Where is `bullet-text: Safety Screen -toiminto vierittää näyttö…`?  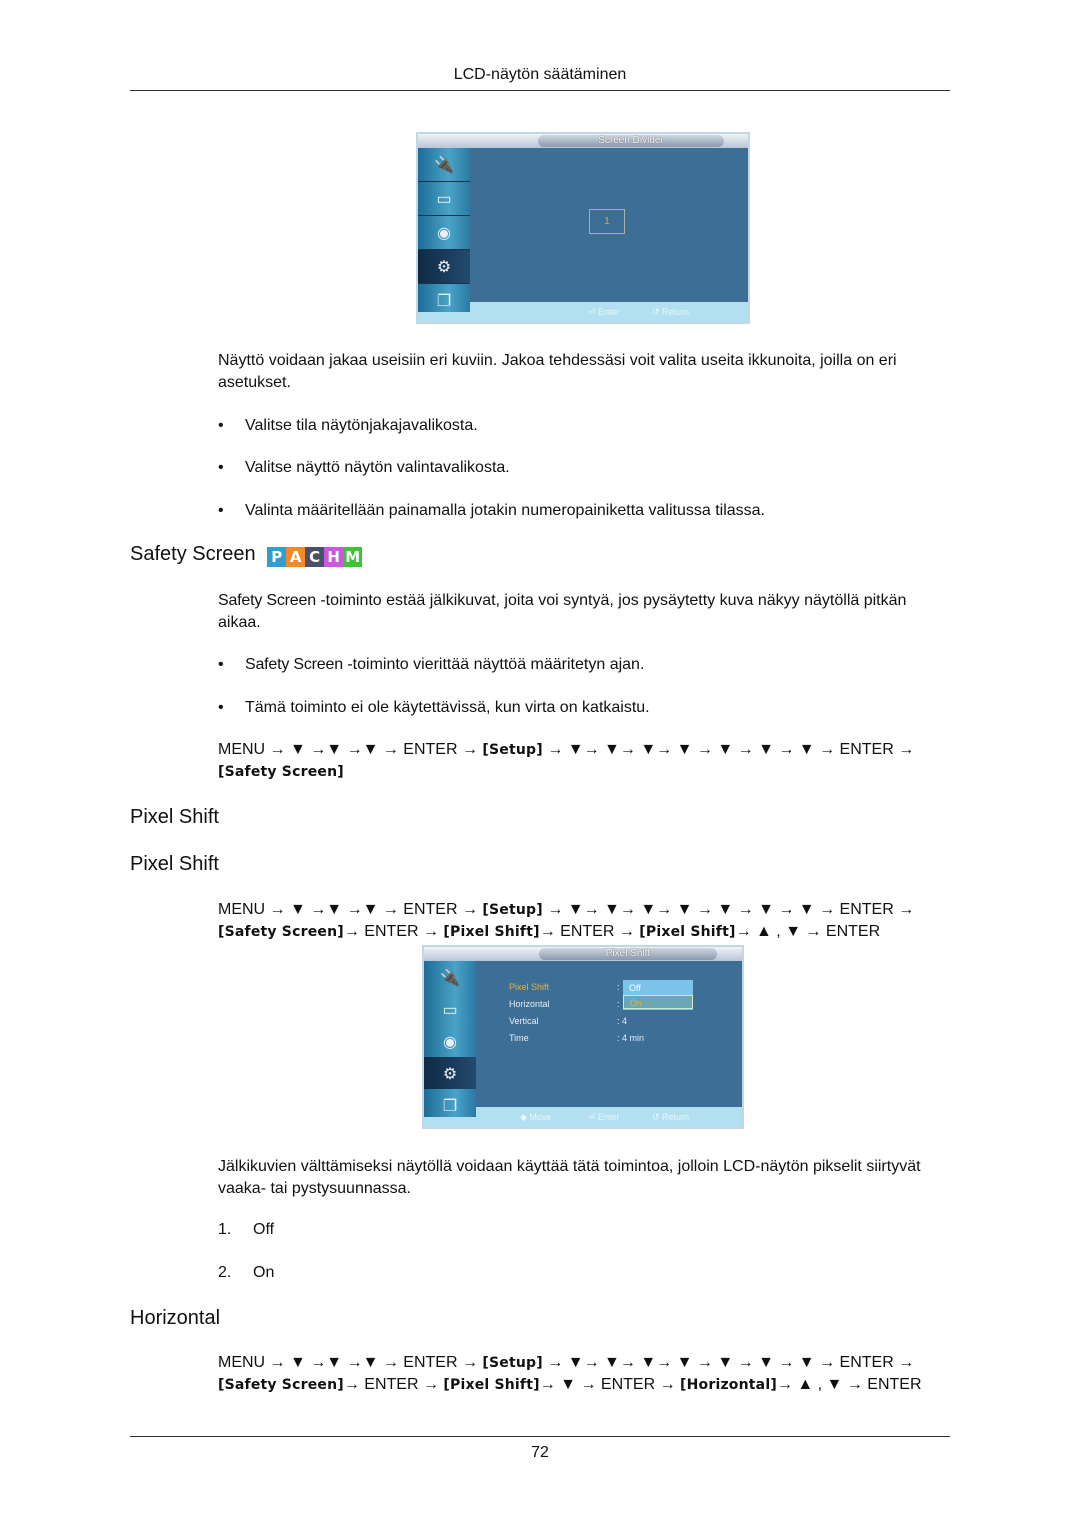 bullet-text: Safety Screen -toiminto vierittää näyttö… is located at coordinates (444, 665).